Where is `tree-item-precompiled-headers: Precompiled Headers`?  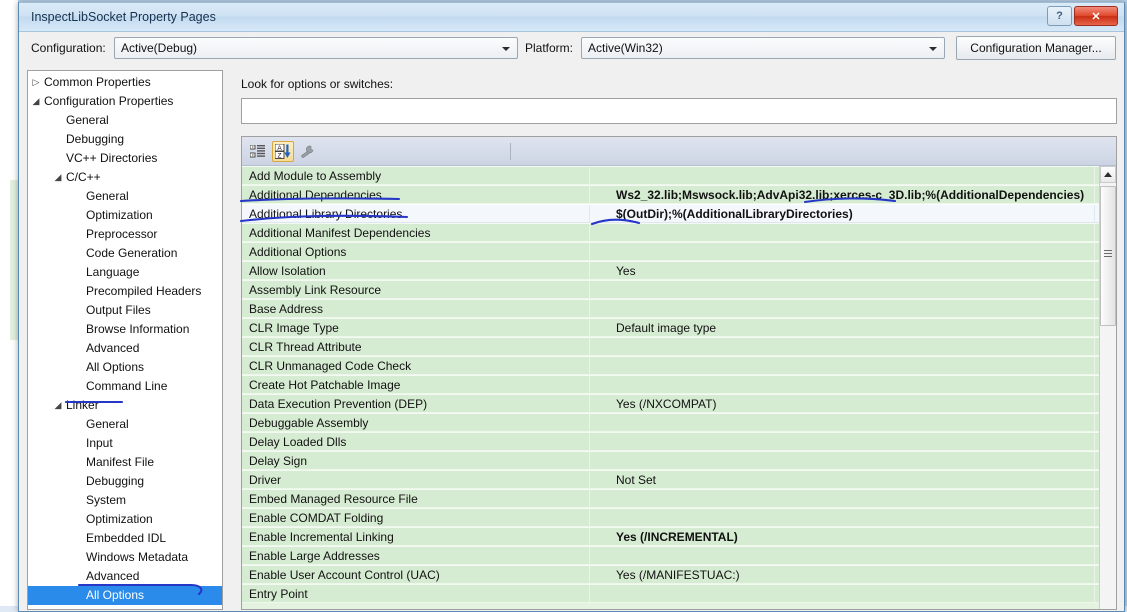
tree-item-precompiled-headers: Precompiled Headers is located at coordinates (125, 291).